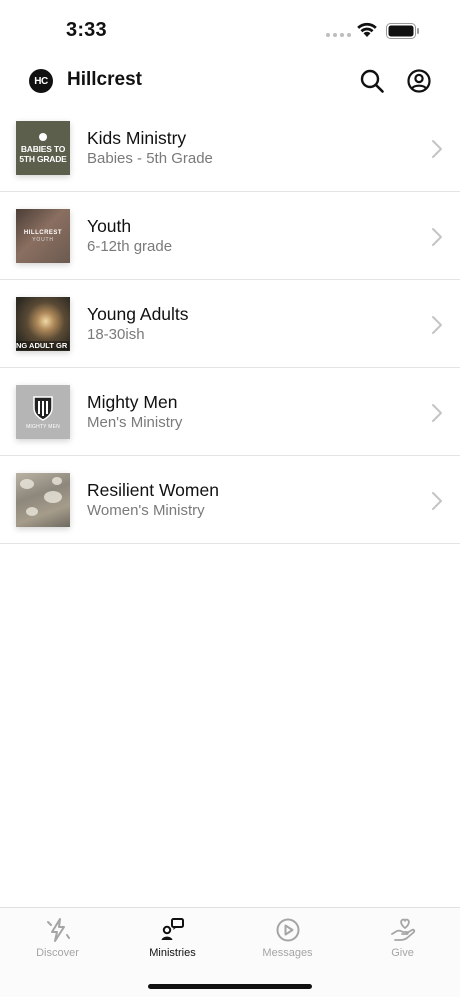  I want to click on thumb-text: BABIES TO, so click(43, 148).